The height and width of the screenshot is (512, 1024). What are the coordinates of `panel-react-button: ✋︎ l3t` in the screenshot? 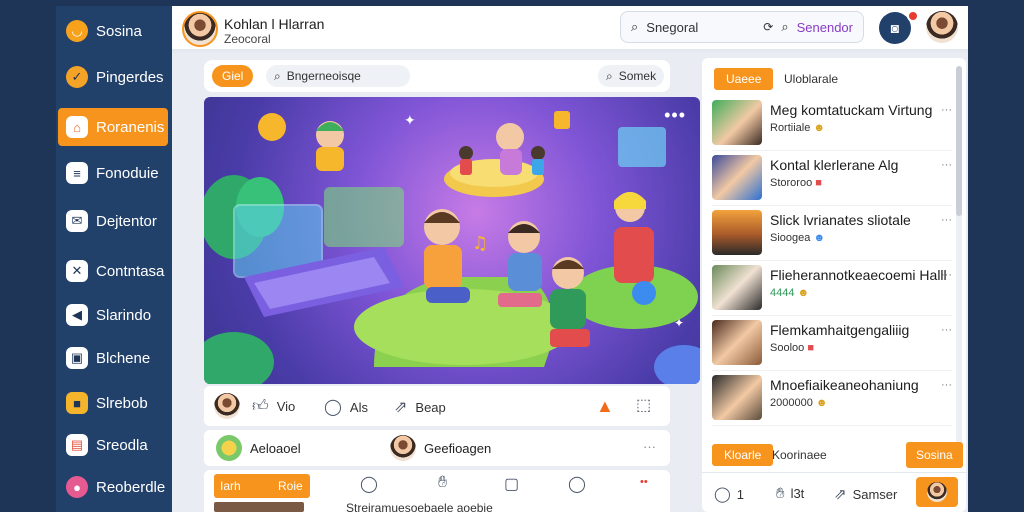 It's located at (790, 493).